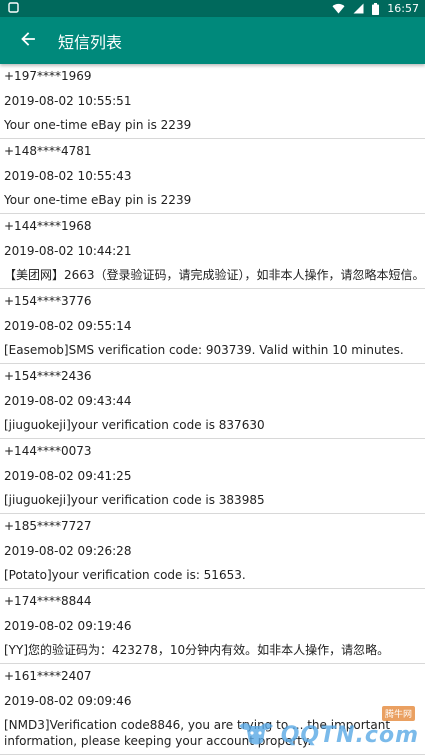 The width and height of the screenshot is (425, 756). What do you see at coordinates (376, 8) in the screenshot?
I see `battery-icon` at bounding box center [376, 8].